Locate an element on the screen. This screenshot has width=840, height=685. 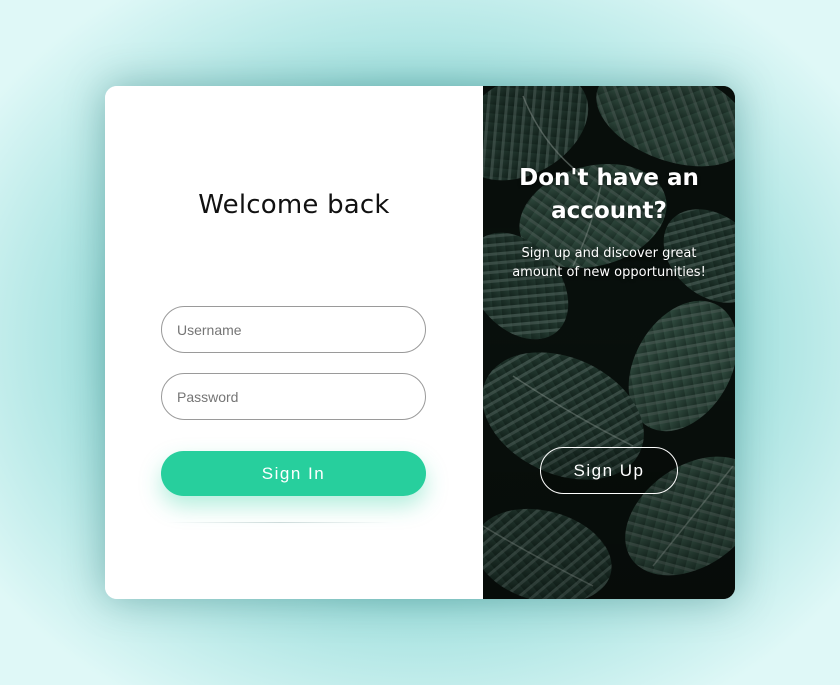
username-field is located at coordinates (293, 329).